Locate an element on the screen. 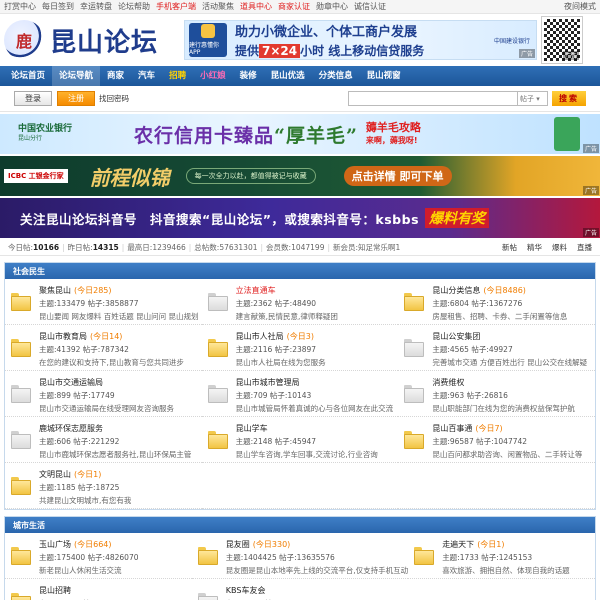 The width and height of the screenshot is (600, 600). top-link: 勋章中心 is located at coordinates (332, 6).